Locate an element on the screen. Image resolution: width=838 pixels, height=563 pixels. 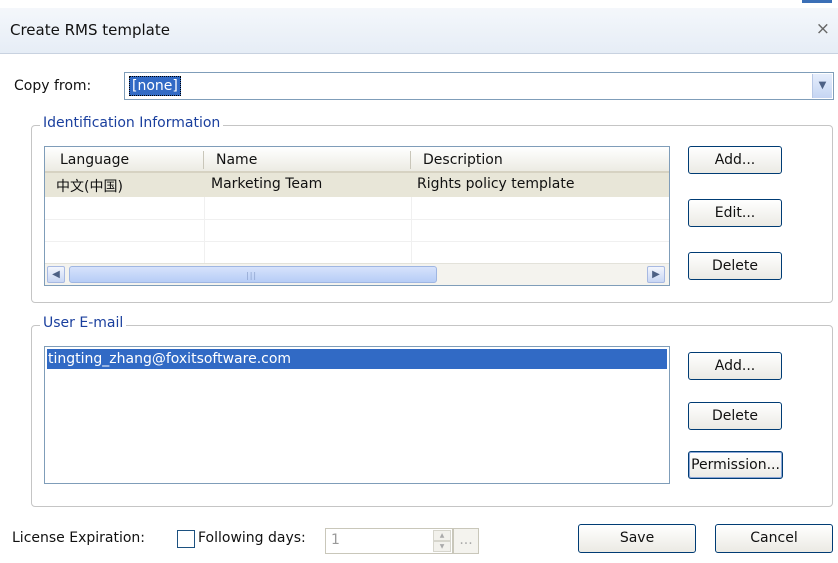
identification-delete-button: Delete is located at coordinates (735, 266).